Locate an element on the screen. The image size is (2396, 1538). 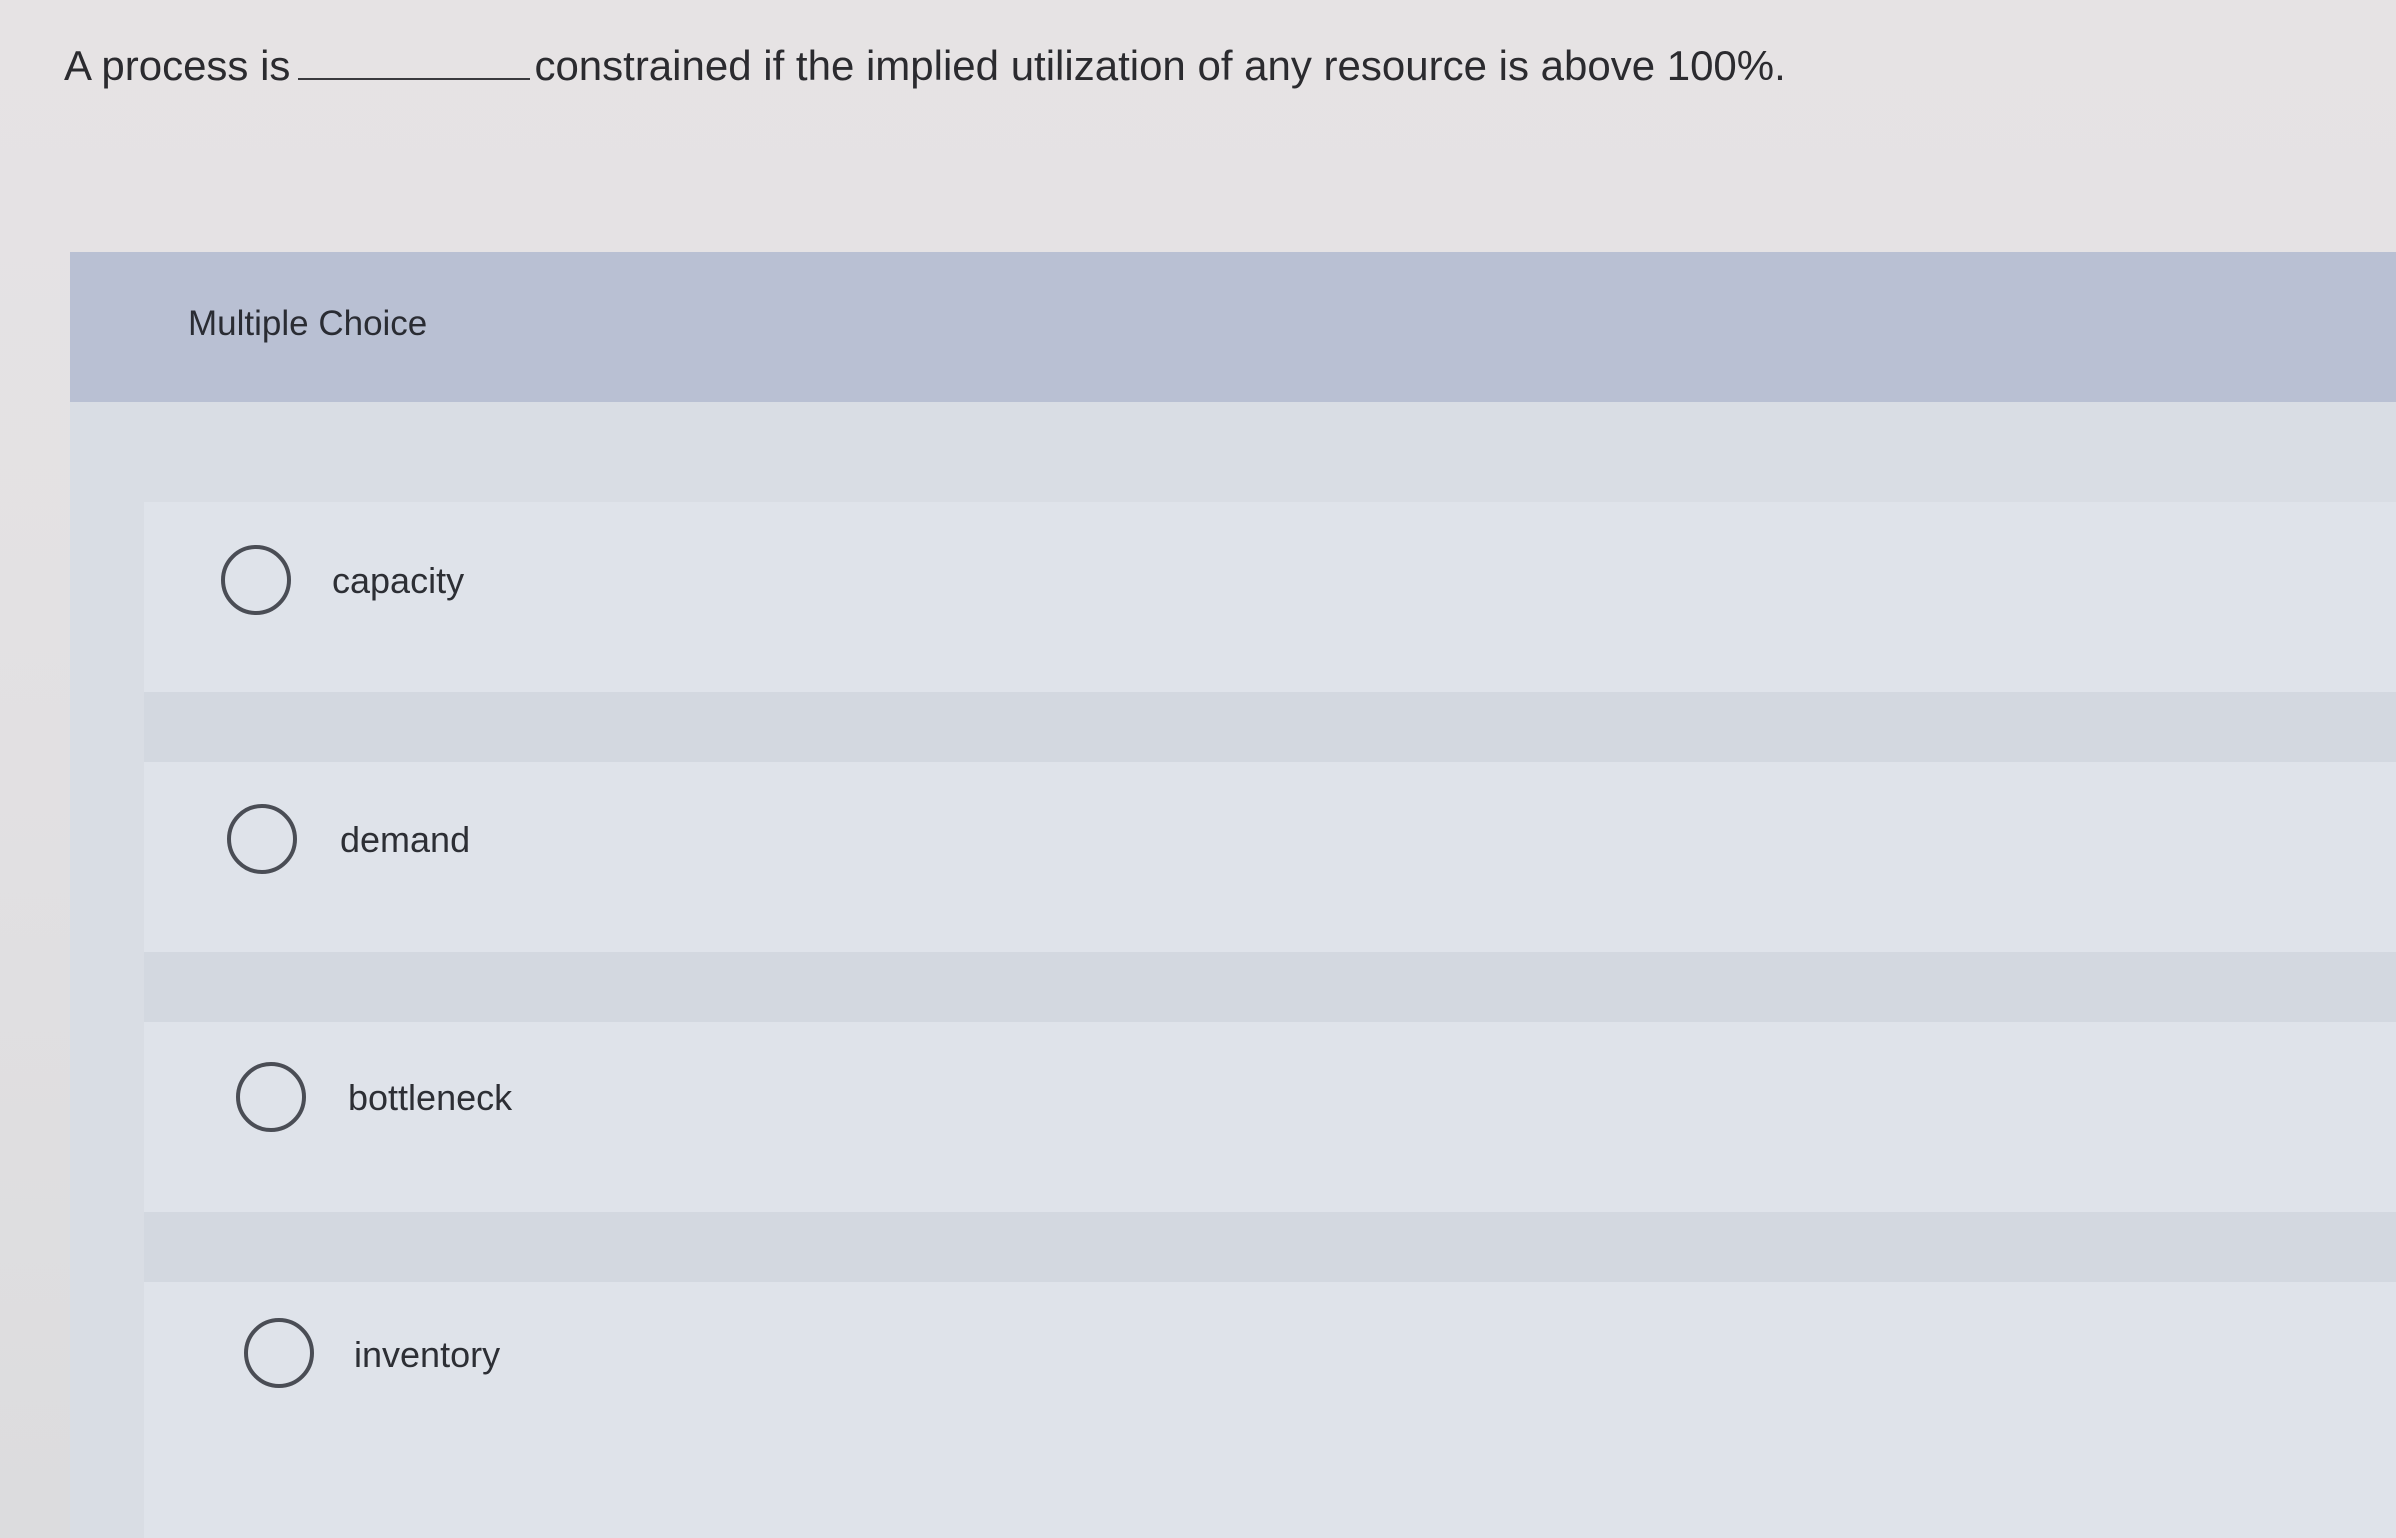
option-label: inventory is located at coordinates (427, 1355).